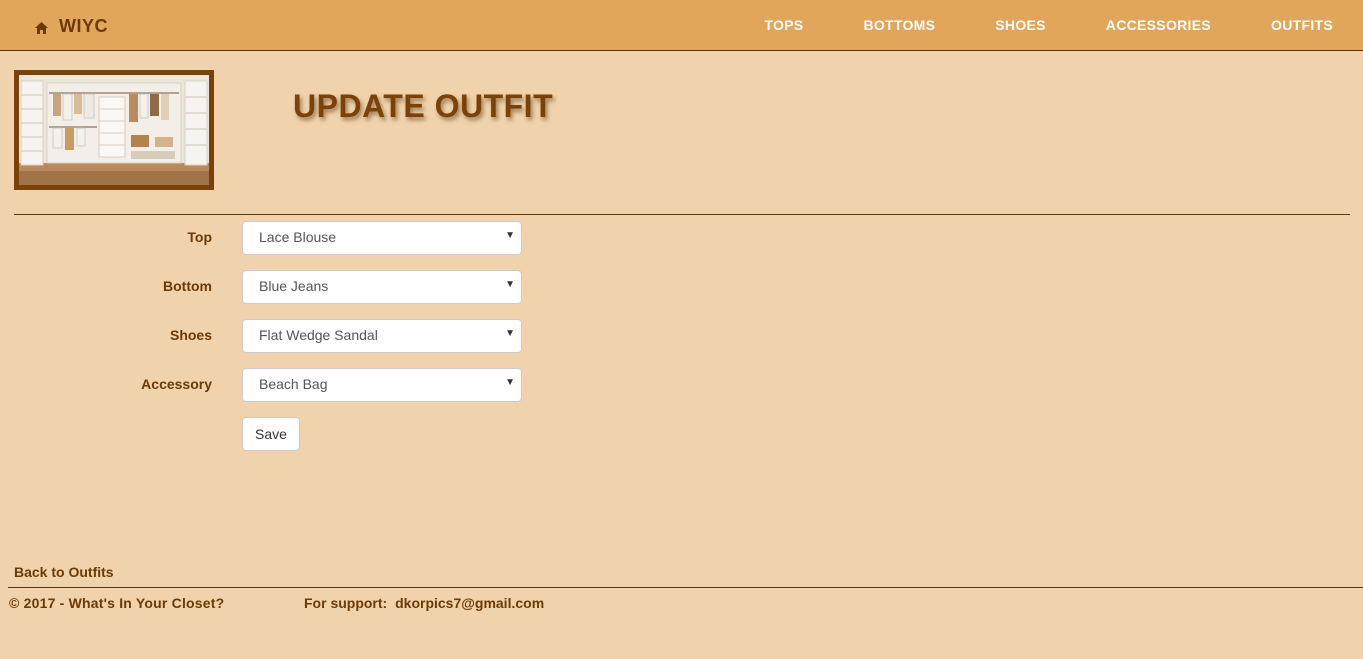 The height and width of the screenshot is (659, 1363). What do you see at coordinates (298, 237) in the screenshot?
I see `top-select-value: Lace Blouse` at bounding box center [298, 237].